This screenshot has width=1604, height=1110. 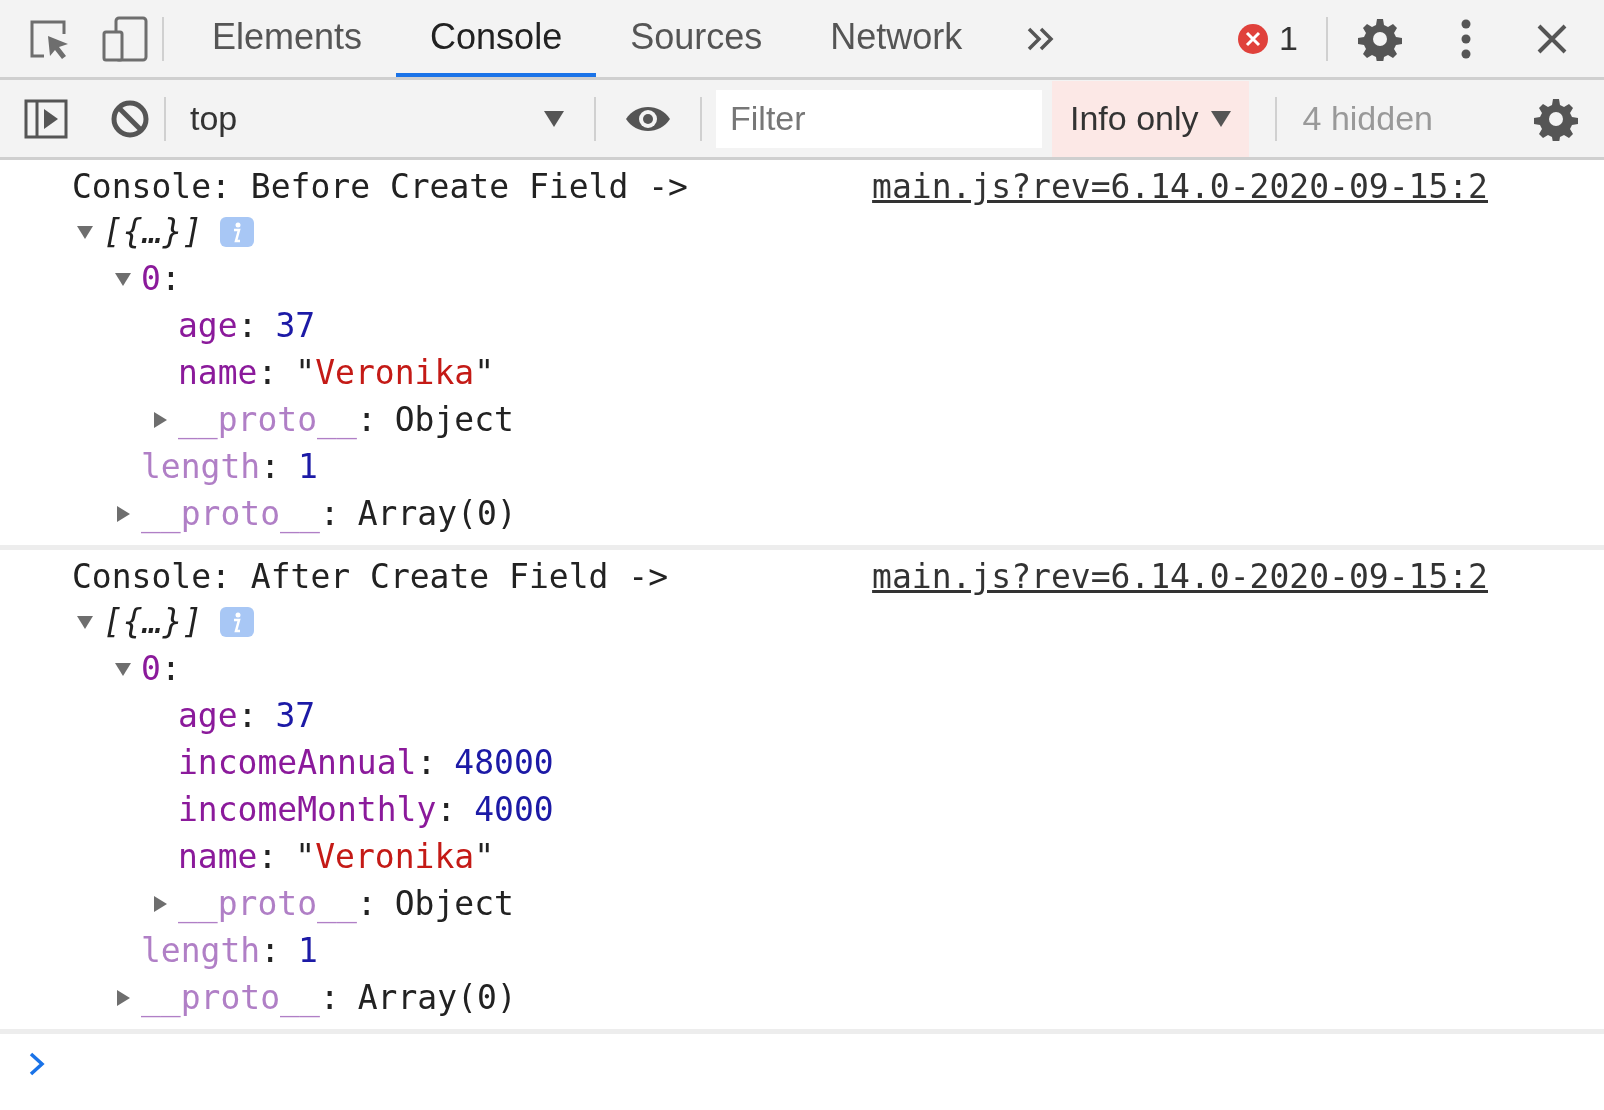 I want to click on error-count: 1, so click(x=1288, y=38).